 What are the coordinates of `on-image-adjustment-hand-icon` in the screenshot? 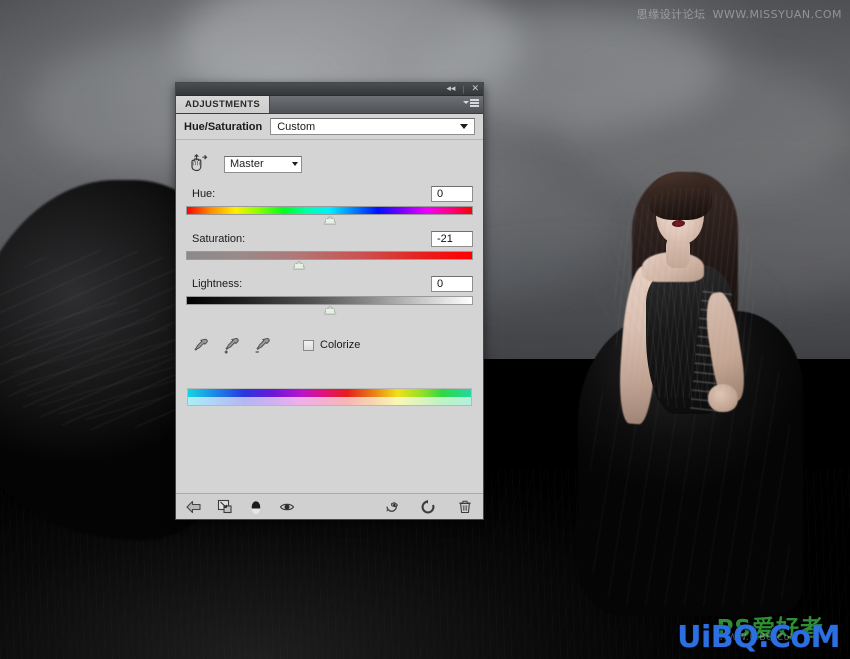 It's located at (197, 164).